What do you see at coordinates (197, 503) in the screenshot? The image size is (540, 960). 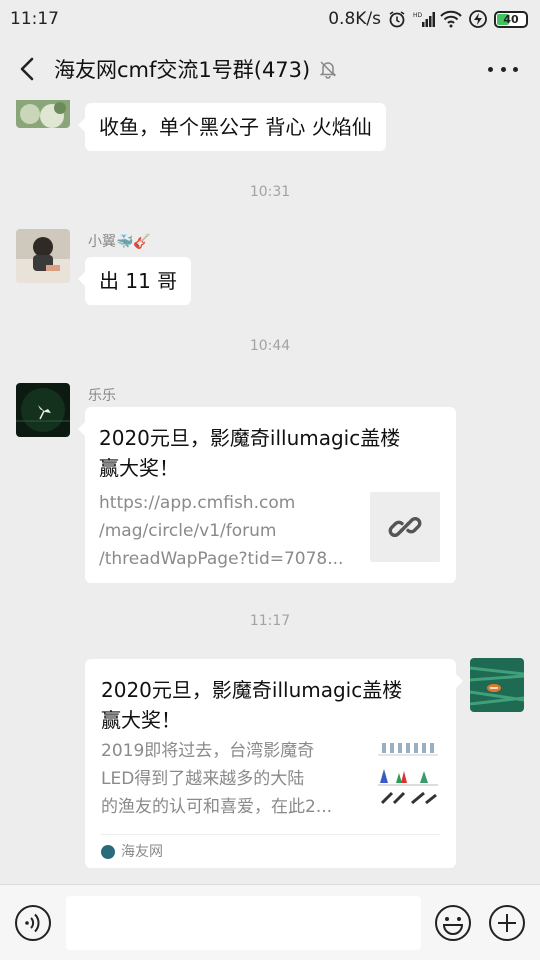 I see `link-description-line: https://app.cmfish.com` at bounding box center [197, 503].